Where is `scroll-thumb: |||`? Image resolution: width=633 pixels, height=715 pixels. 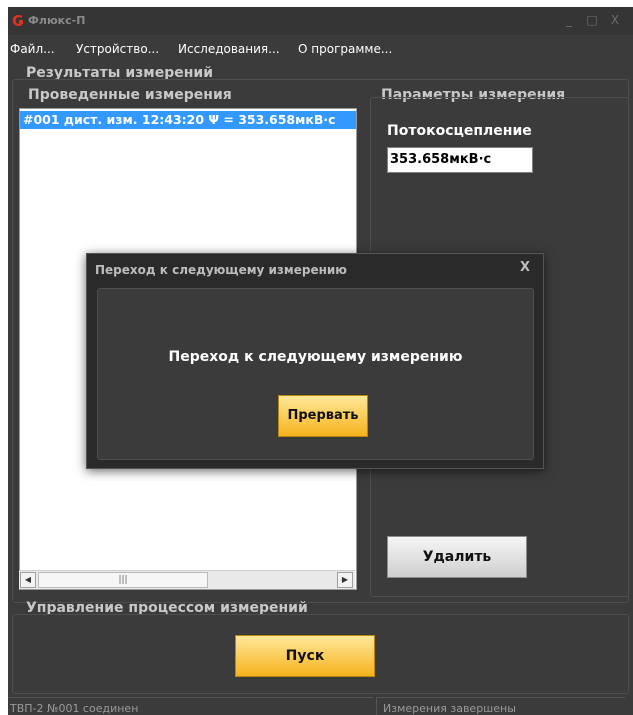
scroll-thumb: ||| is located at coordinates (123, 580).